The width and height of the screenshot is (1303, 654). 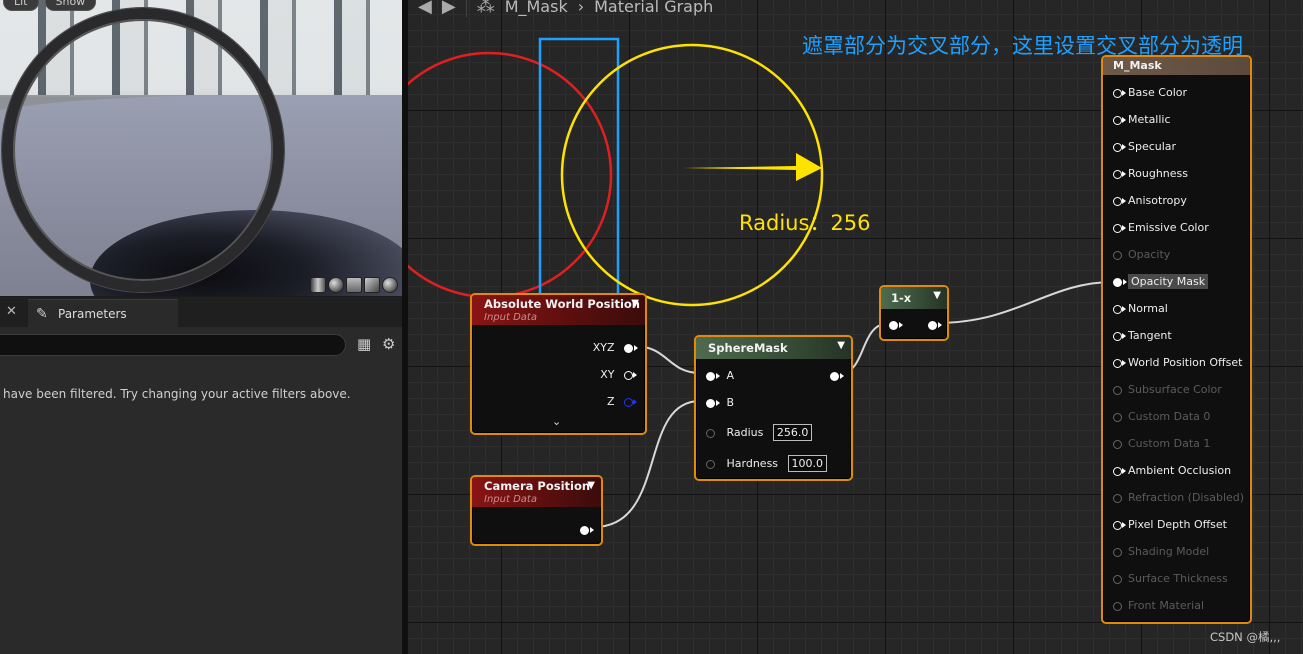 What do you see at coordinates (390, 285) in the screenshot?
I see `custom-mesh-preview-icon` at bounding box center [390, 285].